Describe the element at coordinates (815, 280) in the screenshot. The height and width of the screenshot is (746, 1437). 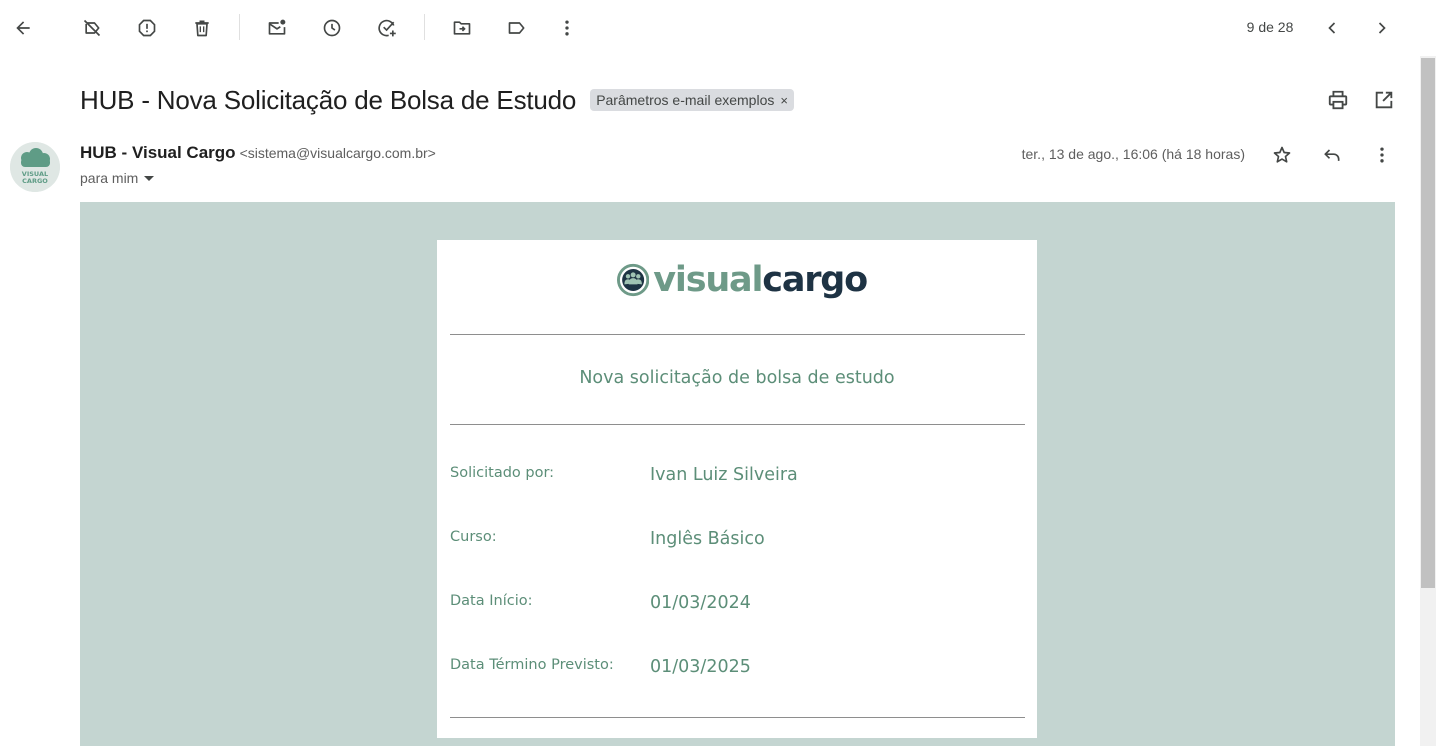
I see `logo-word-cargo: cargo` at that location.